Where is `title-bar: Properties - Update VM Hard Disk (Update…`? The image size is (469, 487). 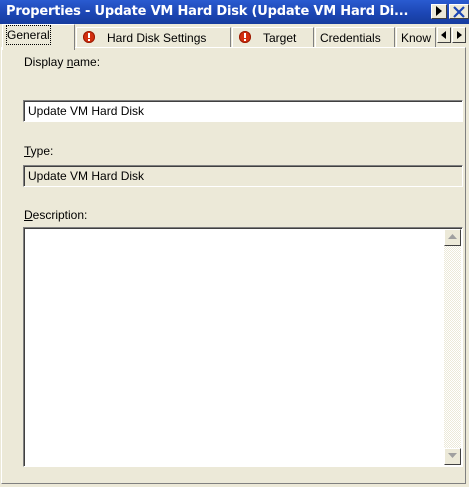 title-bar: Properties - Update VM Hard Disk (Update… is located at coordinates (234, 12).